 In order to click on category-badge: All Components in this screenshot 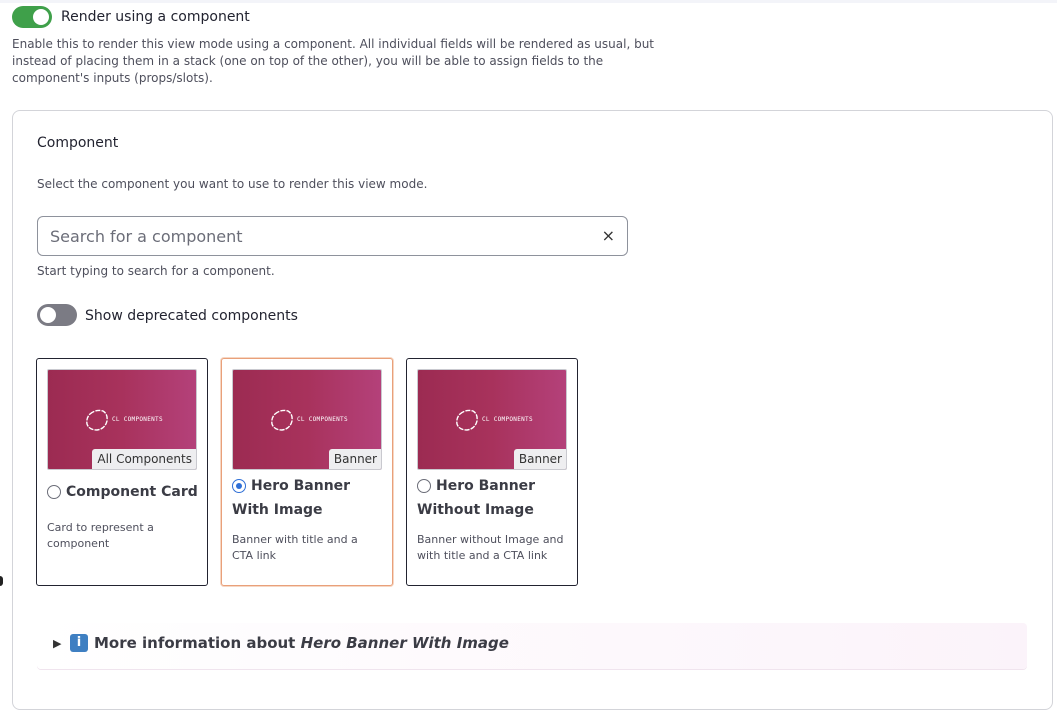, I will do `click(144, 459)`.